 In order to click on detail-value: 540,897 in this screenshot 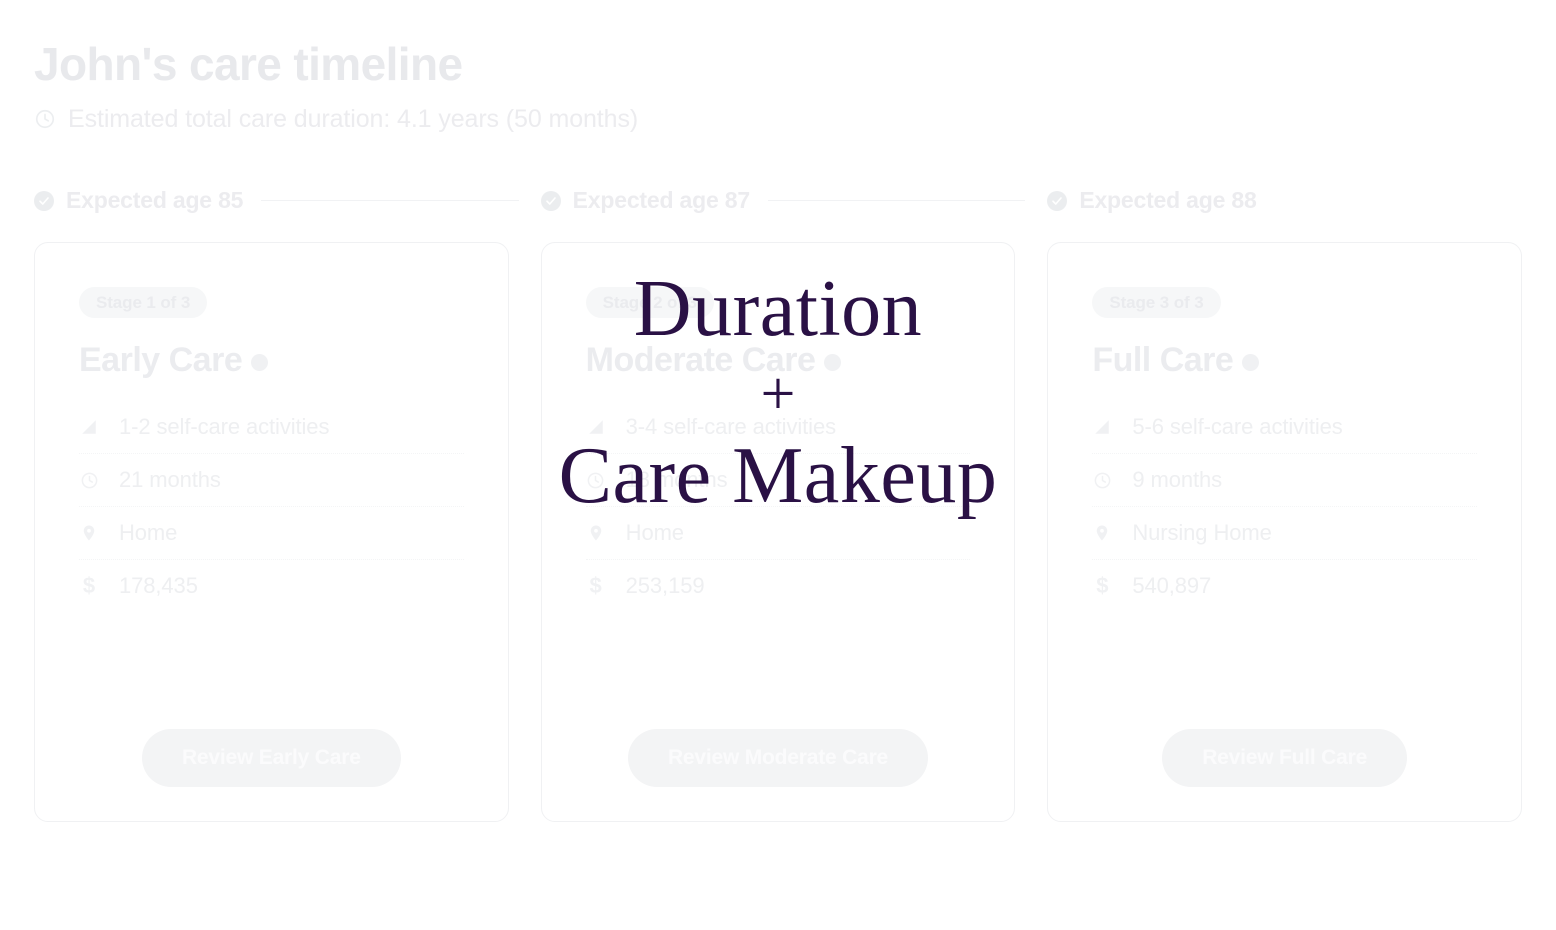, I will do `click(1172, 586)`.